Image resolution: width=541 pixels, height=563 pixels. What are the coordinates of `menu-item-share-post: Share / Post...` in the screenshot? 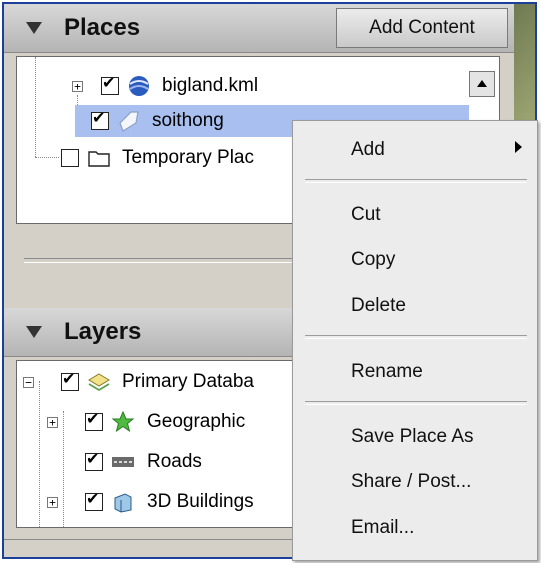 It's located at (411, 482).